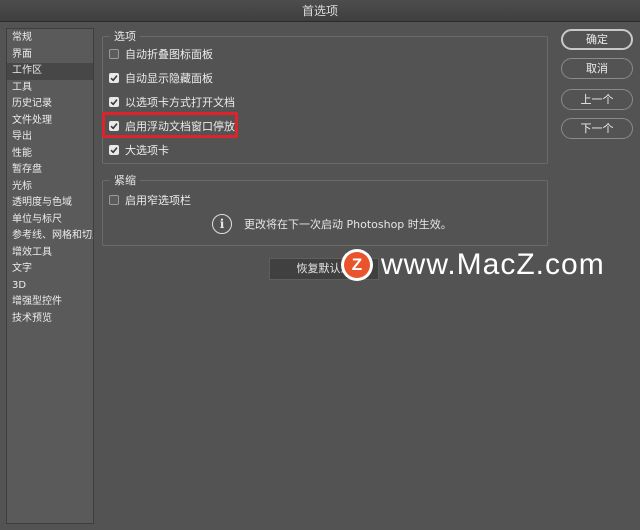 This screenshot has width=640, height=530. I want to click on window-title: 首选项, so click(320, 11).